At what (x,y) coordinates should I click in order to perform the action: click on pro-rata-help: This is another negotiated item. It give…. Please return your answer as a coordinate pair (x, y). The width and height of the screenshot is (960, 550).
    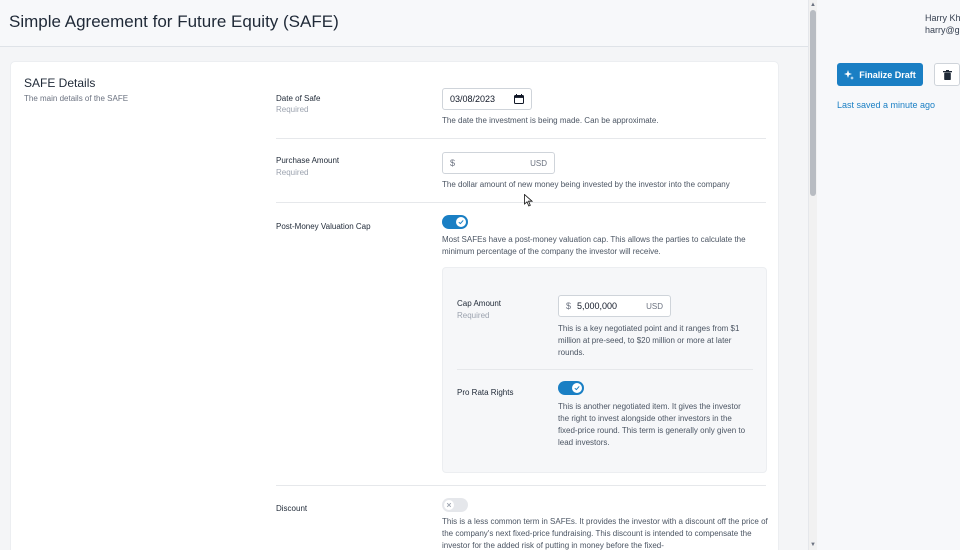
    Looking at the image, I should click on (652, 424).